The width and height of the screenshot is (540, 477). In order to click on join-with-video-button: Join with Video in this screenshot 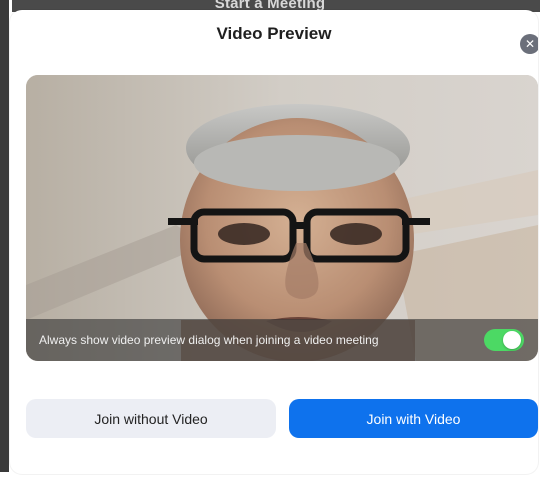, I will do `click(413, 418)`.